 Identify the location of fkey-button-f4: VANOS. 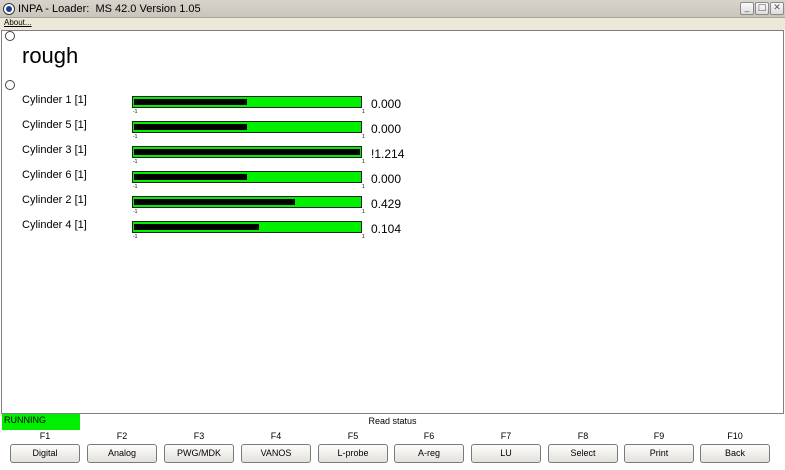
(276, 453).